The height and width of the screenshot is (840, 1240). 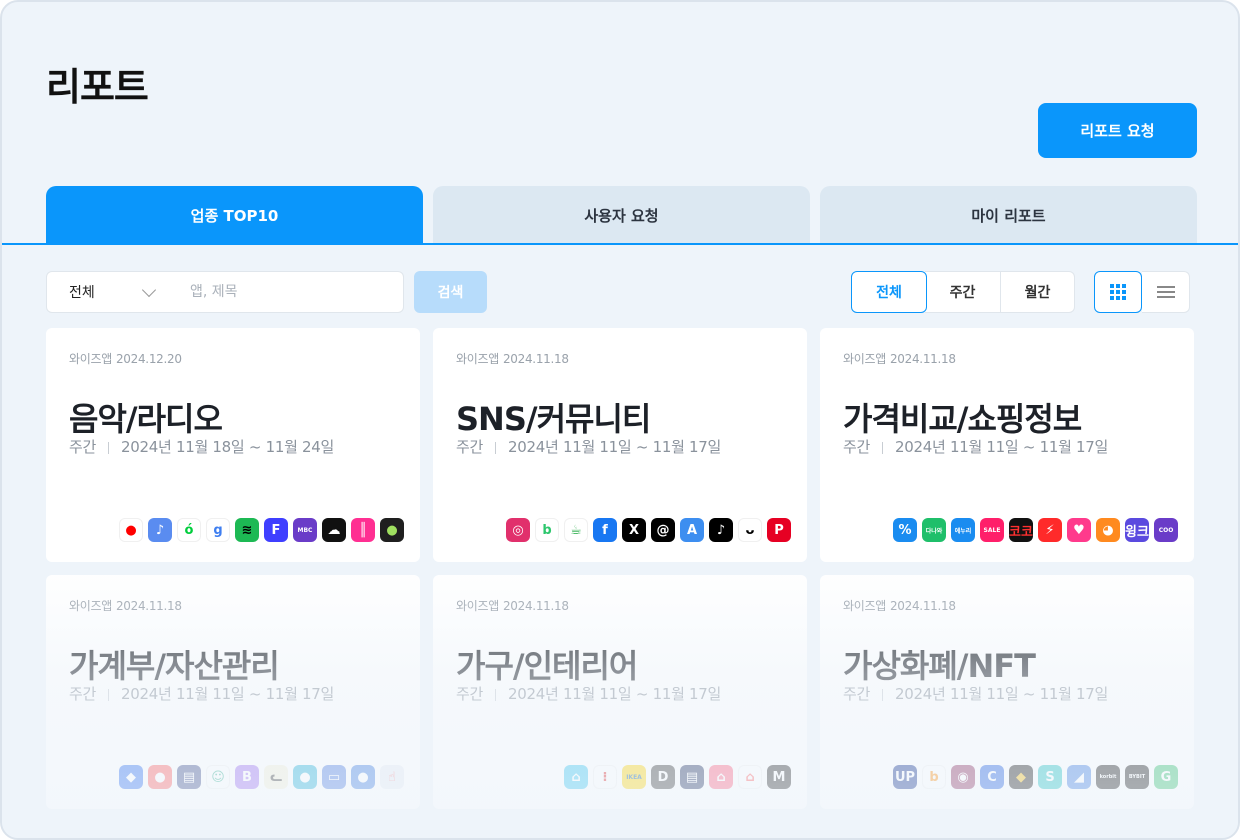 What do you see at coordinates (692, 777) in the screenshot?
I see `magazine-icon: ▤` at bounding box center [692, 777].